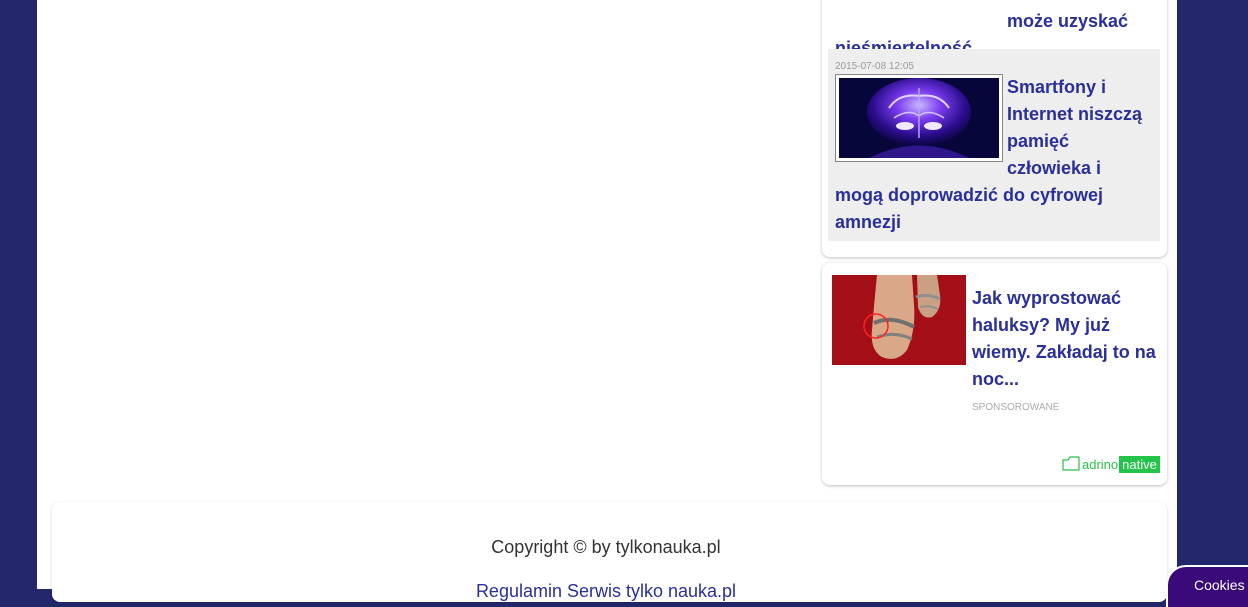  I want to click on brain-image-icon, so click(919, 118).